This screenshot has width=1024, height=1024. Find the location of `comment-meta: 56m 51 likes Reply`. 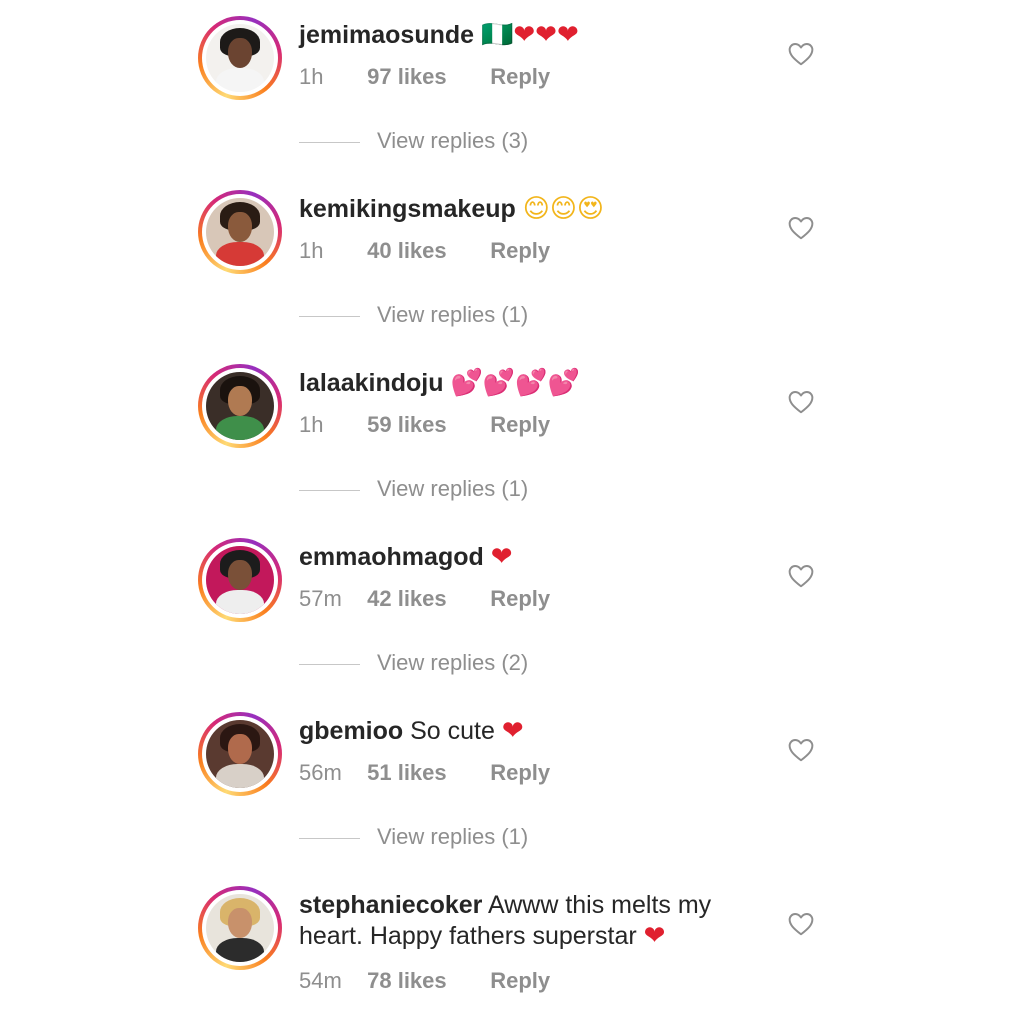

comment-meta: 56m 51 likes Reply is located at coordinates (424, 773).